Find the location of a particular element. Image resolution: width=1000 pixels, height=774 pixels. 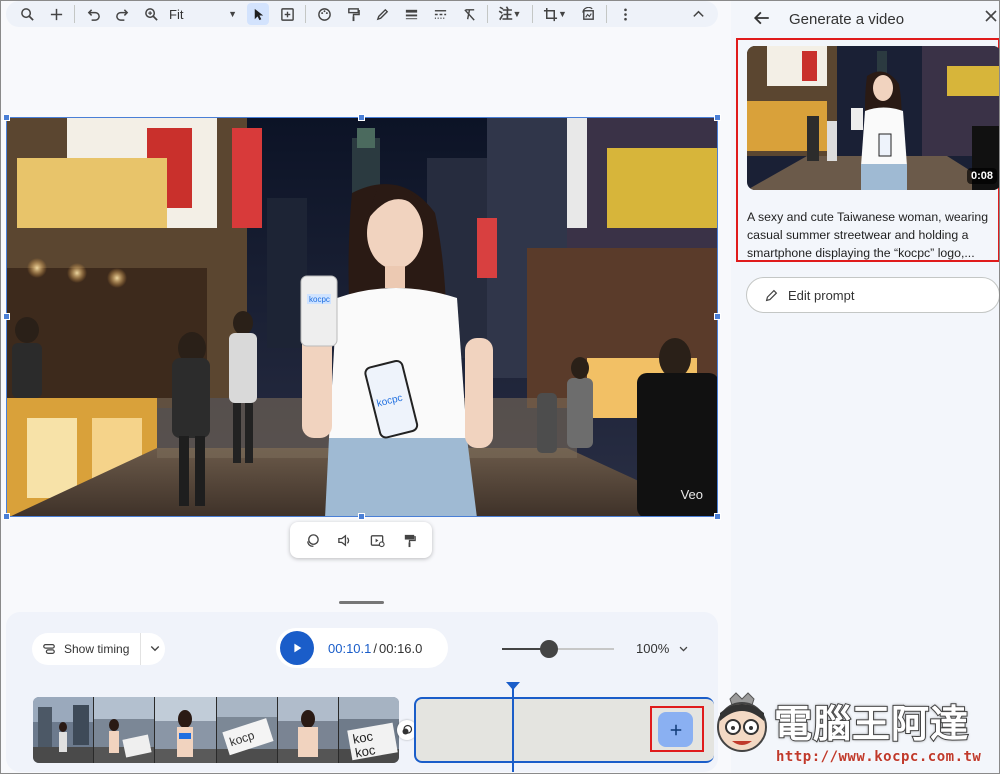

video-clip: kocp koc koc is located at coordinates (216, 730).